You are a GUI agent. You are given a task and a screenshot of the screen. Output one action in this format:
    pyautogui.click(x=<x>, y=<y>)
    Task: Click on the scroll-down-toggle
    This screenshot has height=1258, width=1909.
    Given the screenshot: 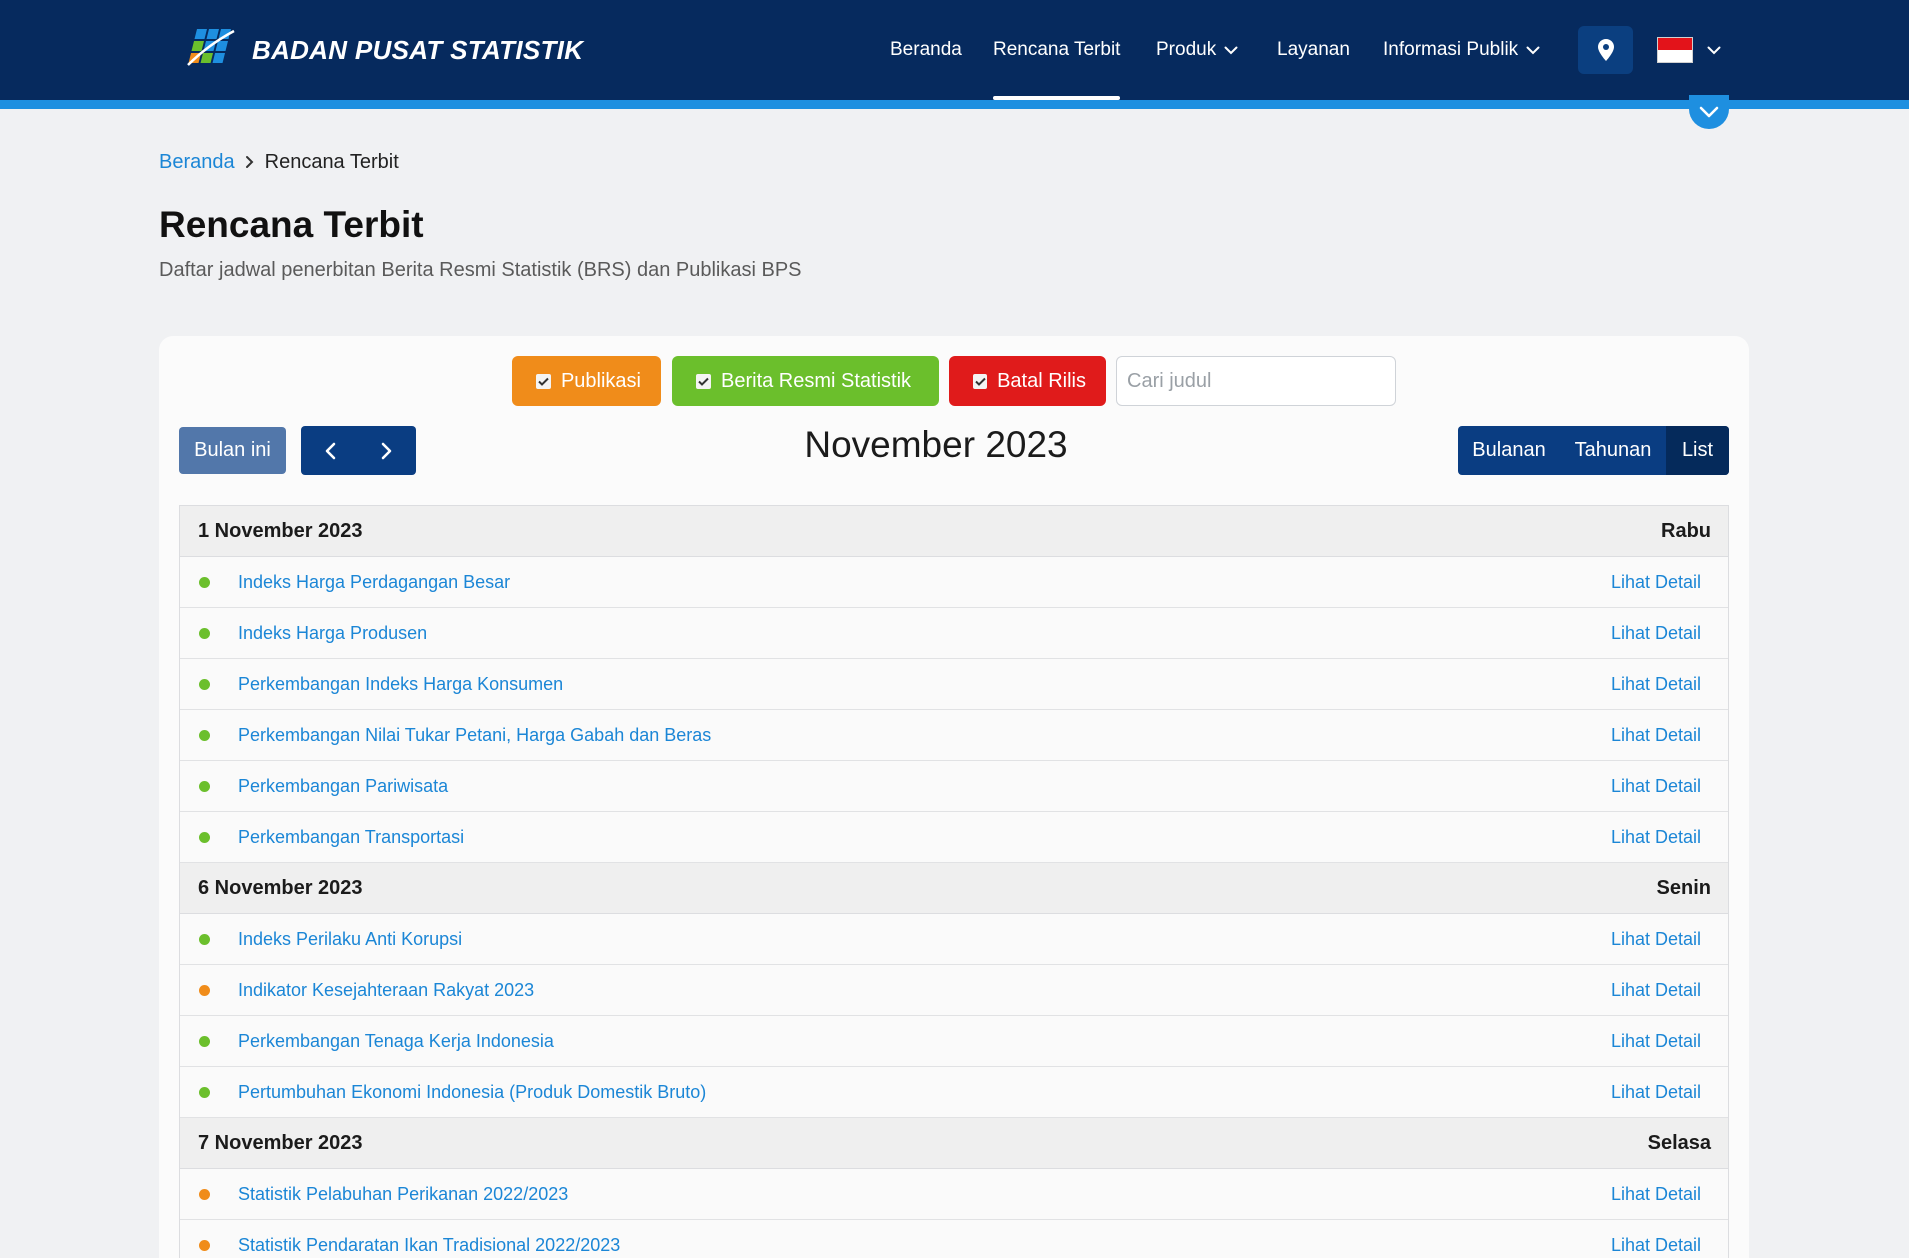 What is the action you would take?
    pyautogui.click(x=1709, y=112)
    